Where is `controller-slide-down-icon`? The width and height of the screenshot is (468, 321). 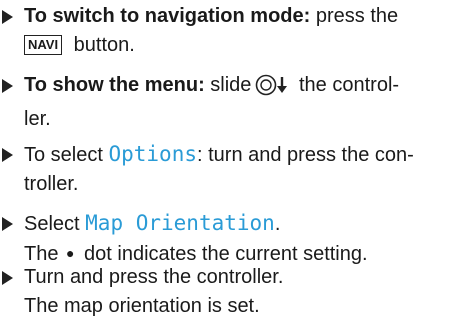
controller-slide-down-icon is located at coordinates (273, 89).